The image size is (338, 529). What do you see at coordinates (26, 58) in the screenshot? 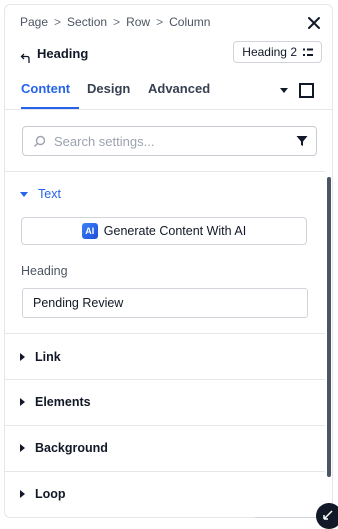
I see `back-arrow-icon` at bounding box center [26, 58].